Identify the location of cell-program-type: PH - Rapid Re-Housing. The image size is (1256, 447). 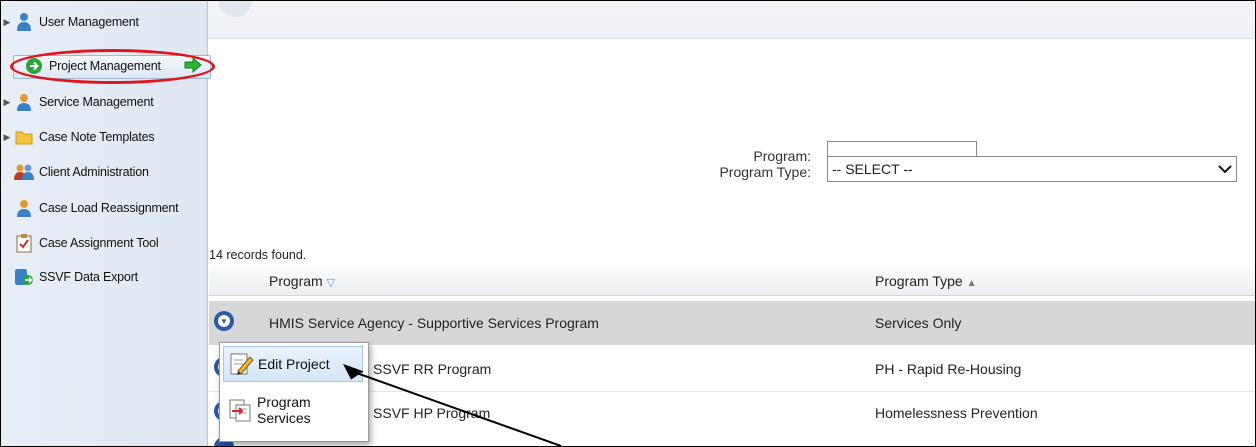
(948, 369).